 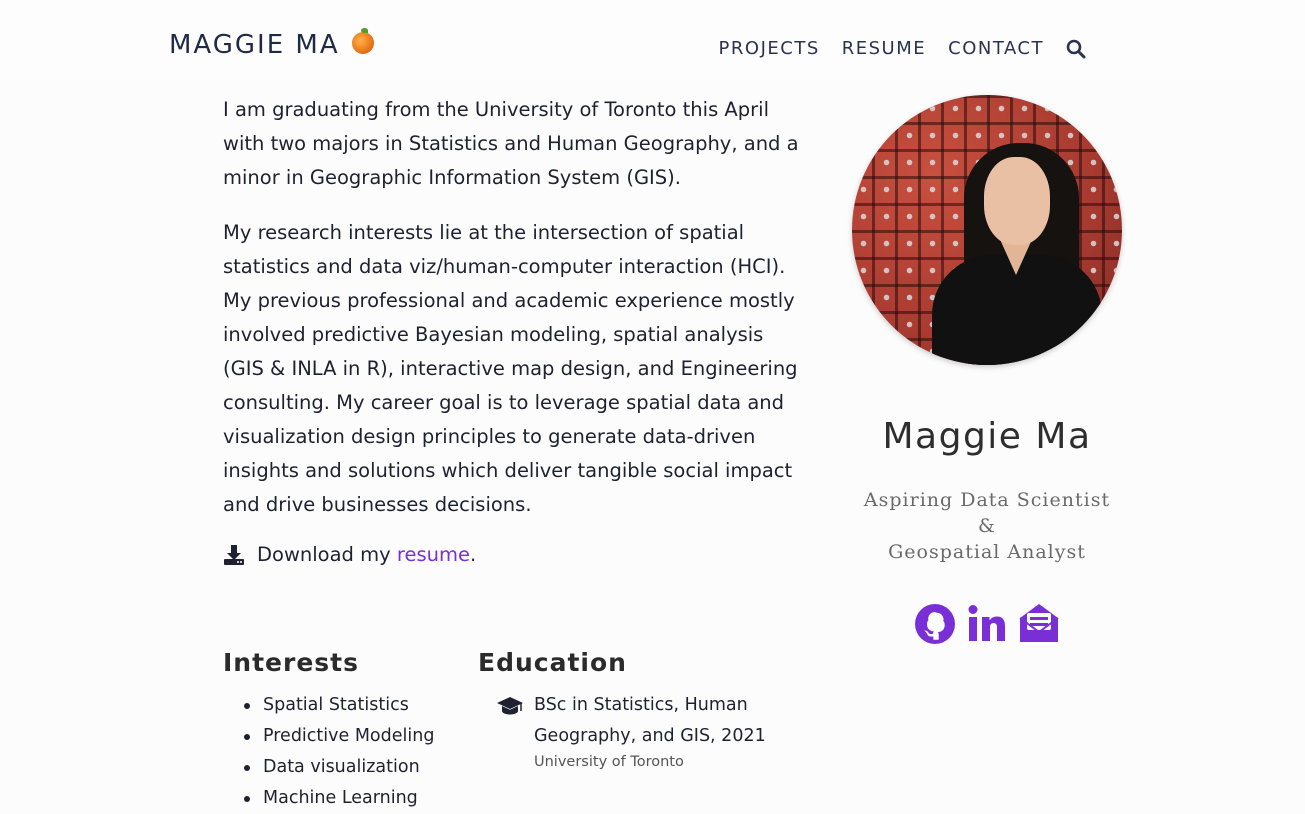 I want to click on interests-title: Interests, so click(x=291, y=662).